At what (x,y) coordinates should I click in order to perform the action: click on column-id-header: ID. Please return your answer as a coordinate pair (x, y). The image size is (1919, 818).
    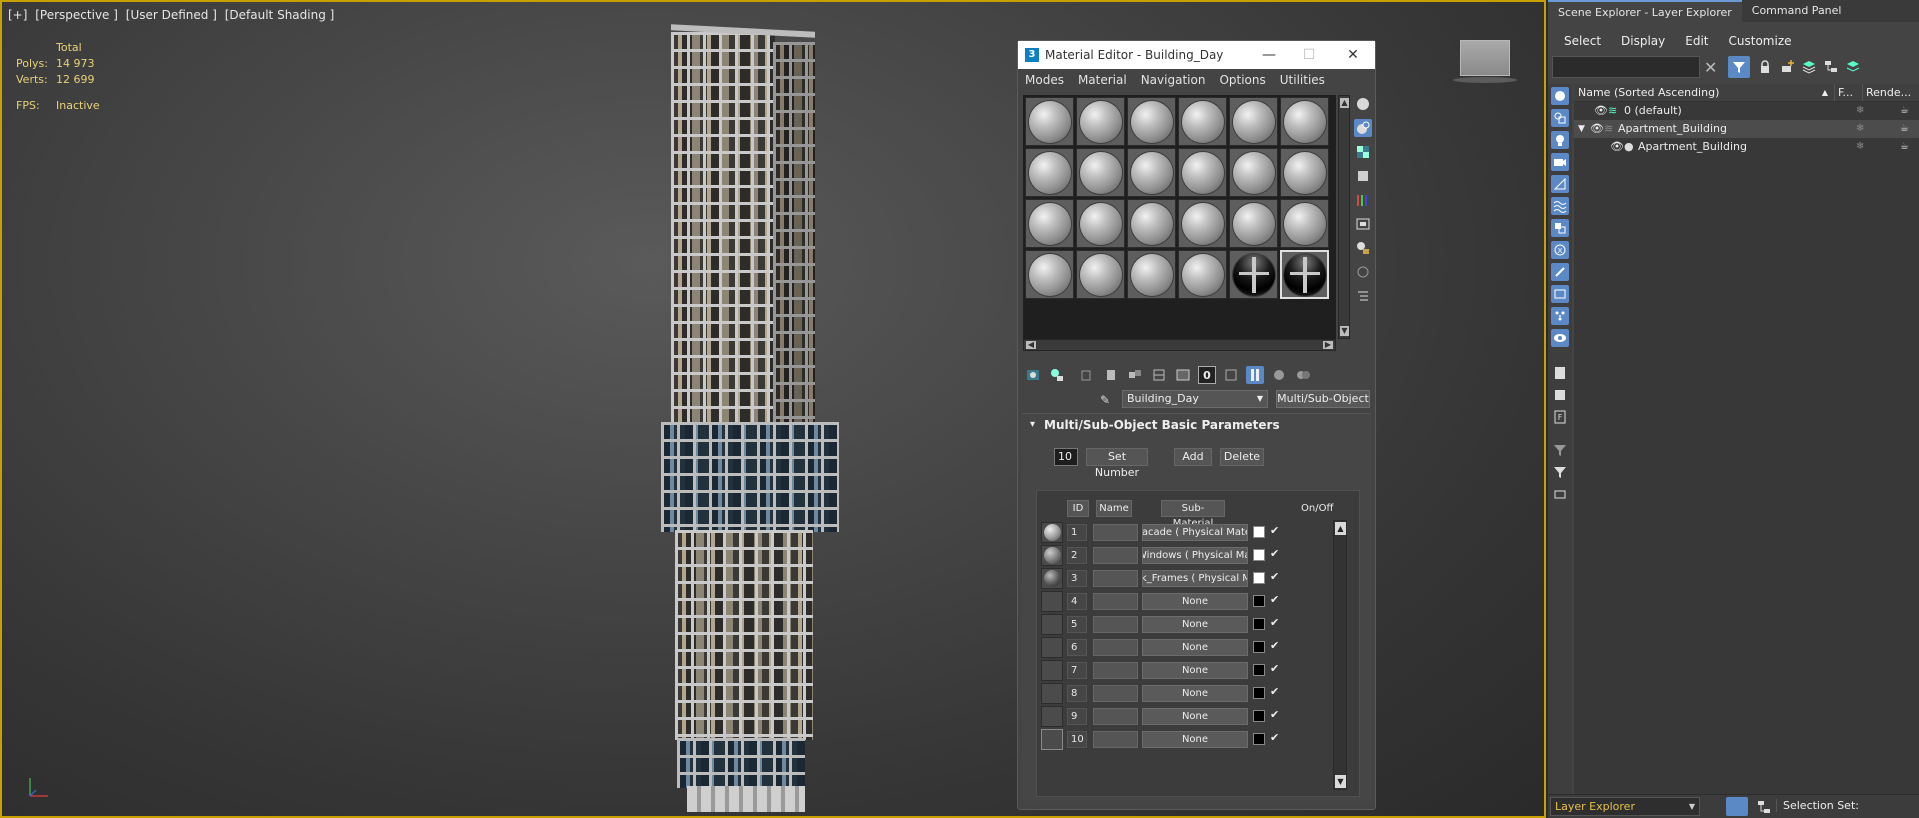
    Looking at the image, I should click on (1078, 508).